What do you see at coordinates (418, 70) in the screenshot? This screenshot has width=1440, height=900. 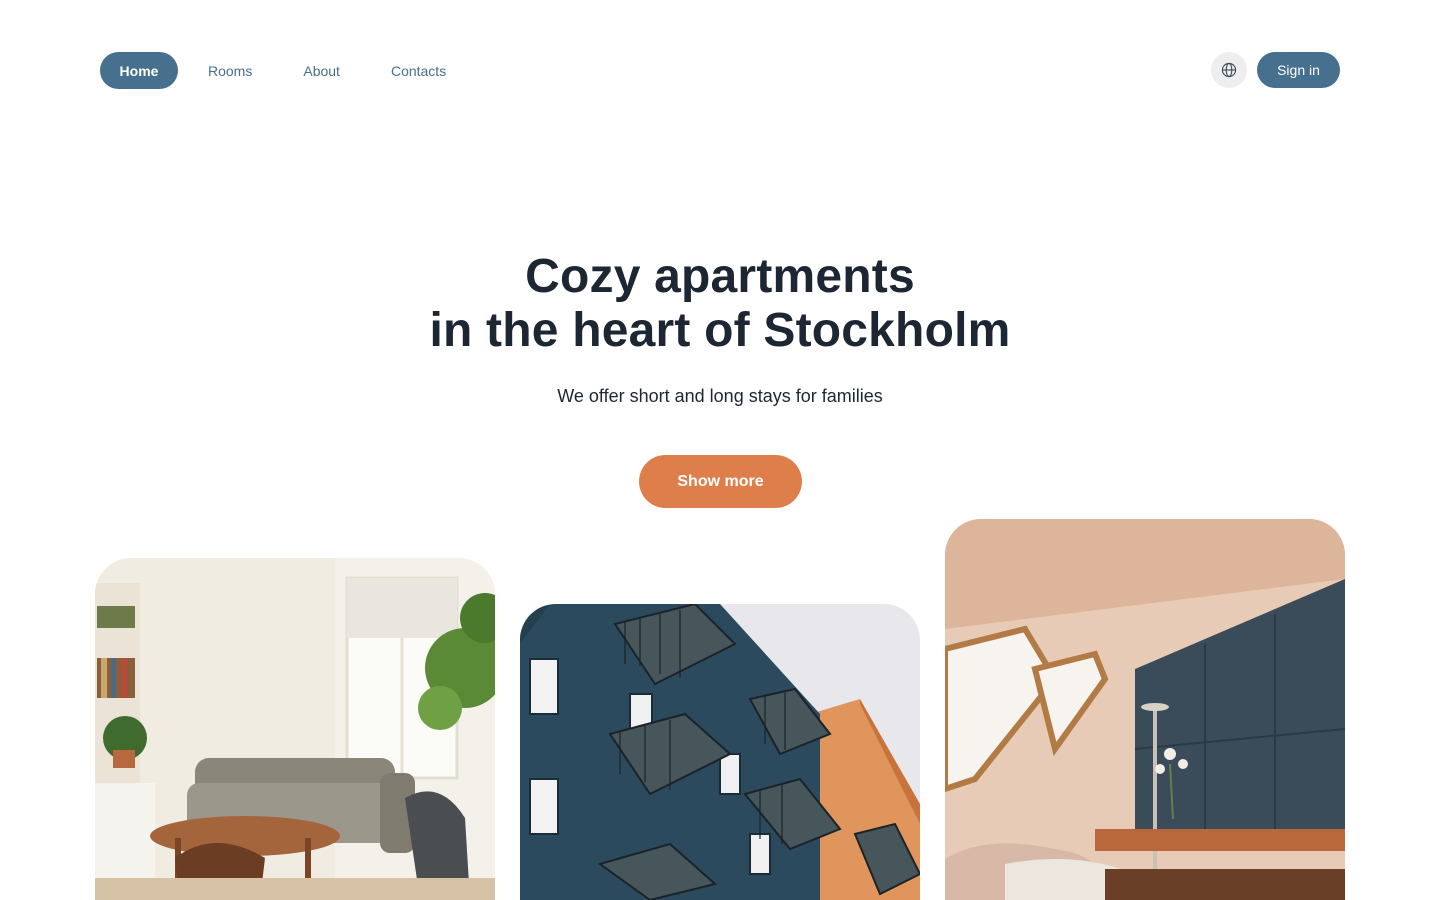 I see `nav-contacts: Contacts` at bounding box center [418, 70].